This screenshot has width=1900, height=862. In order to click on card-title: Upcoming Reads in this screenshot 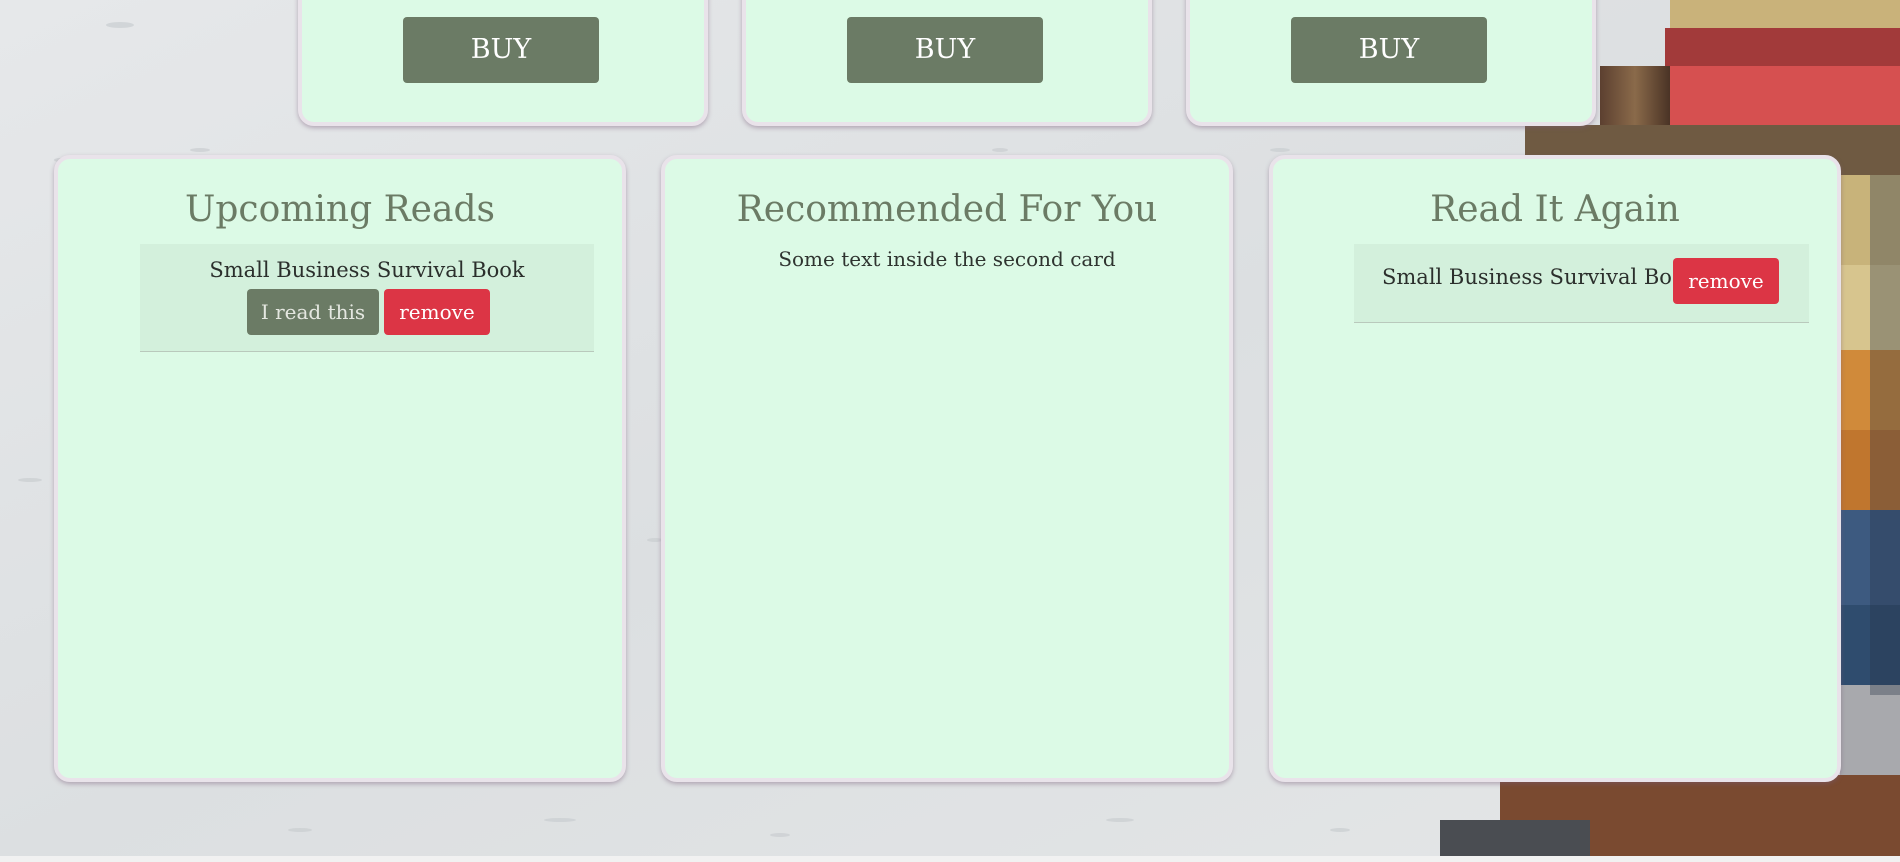, I will do `click(340, 209)`.